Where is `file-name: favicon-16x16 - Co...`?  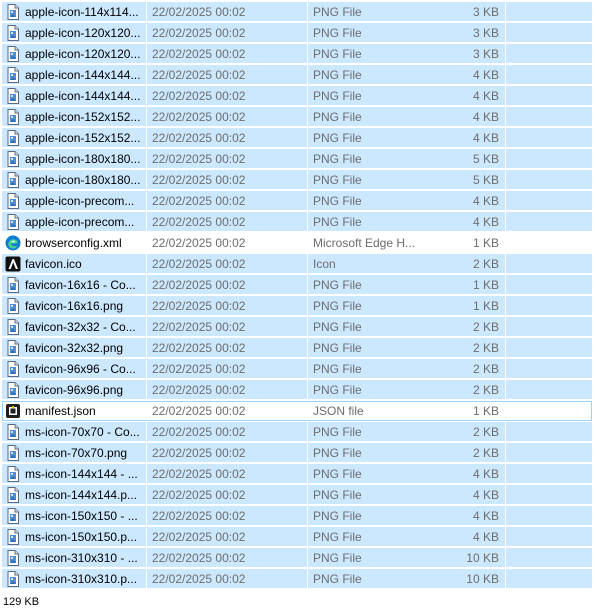 file-name: favicon-16x16 - Co... is located at coordinates (86, 285).